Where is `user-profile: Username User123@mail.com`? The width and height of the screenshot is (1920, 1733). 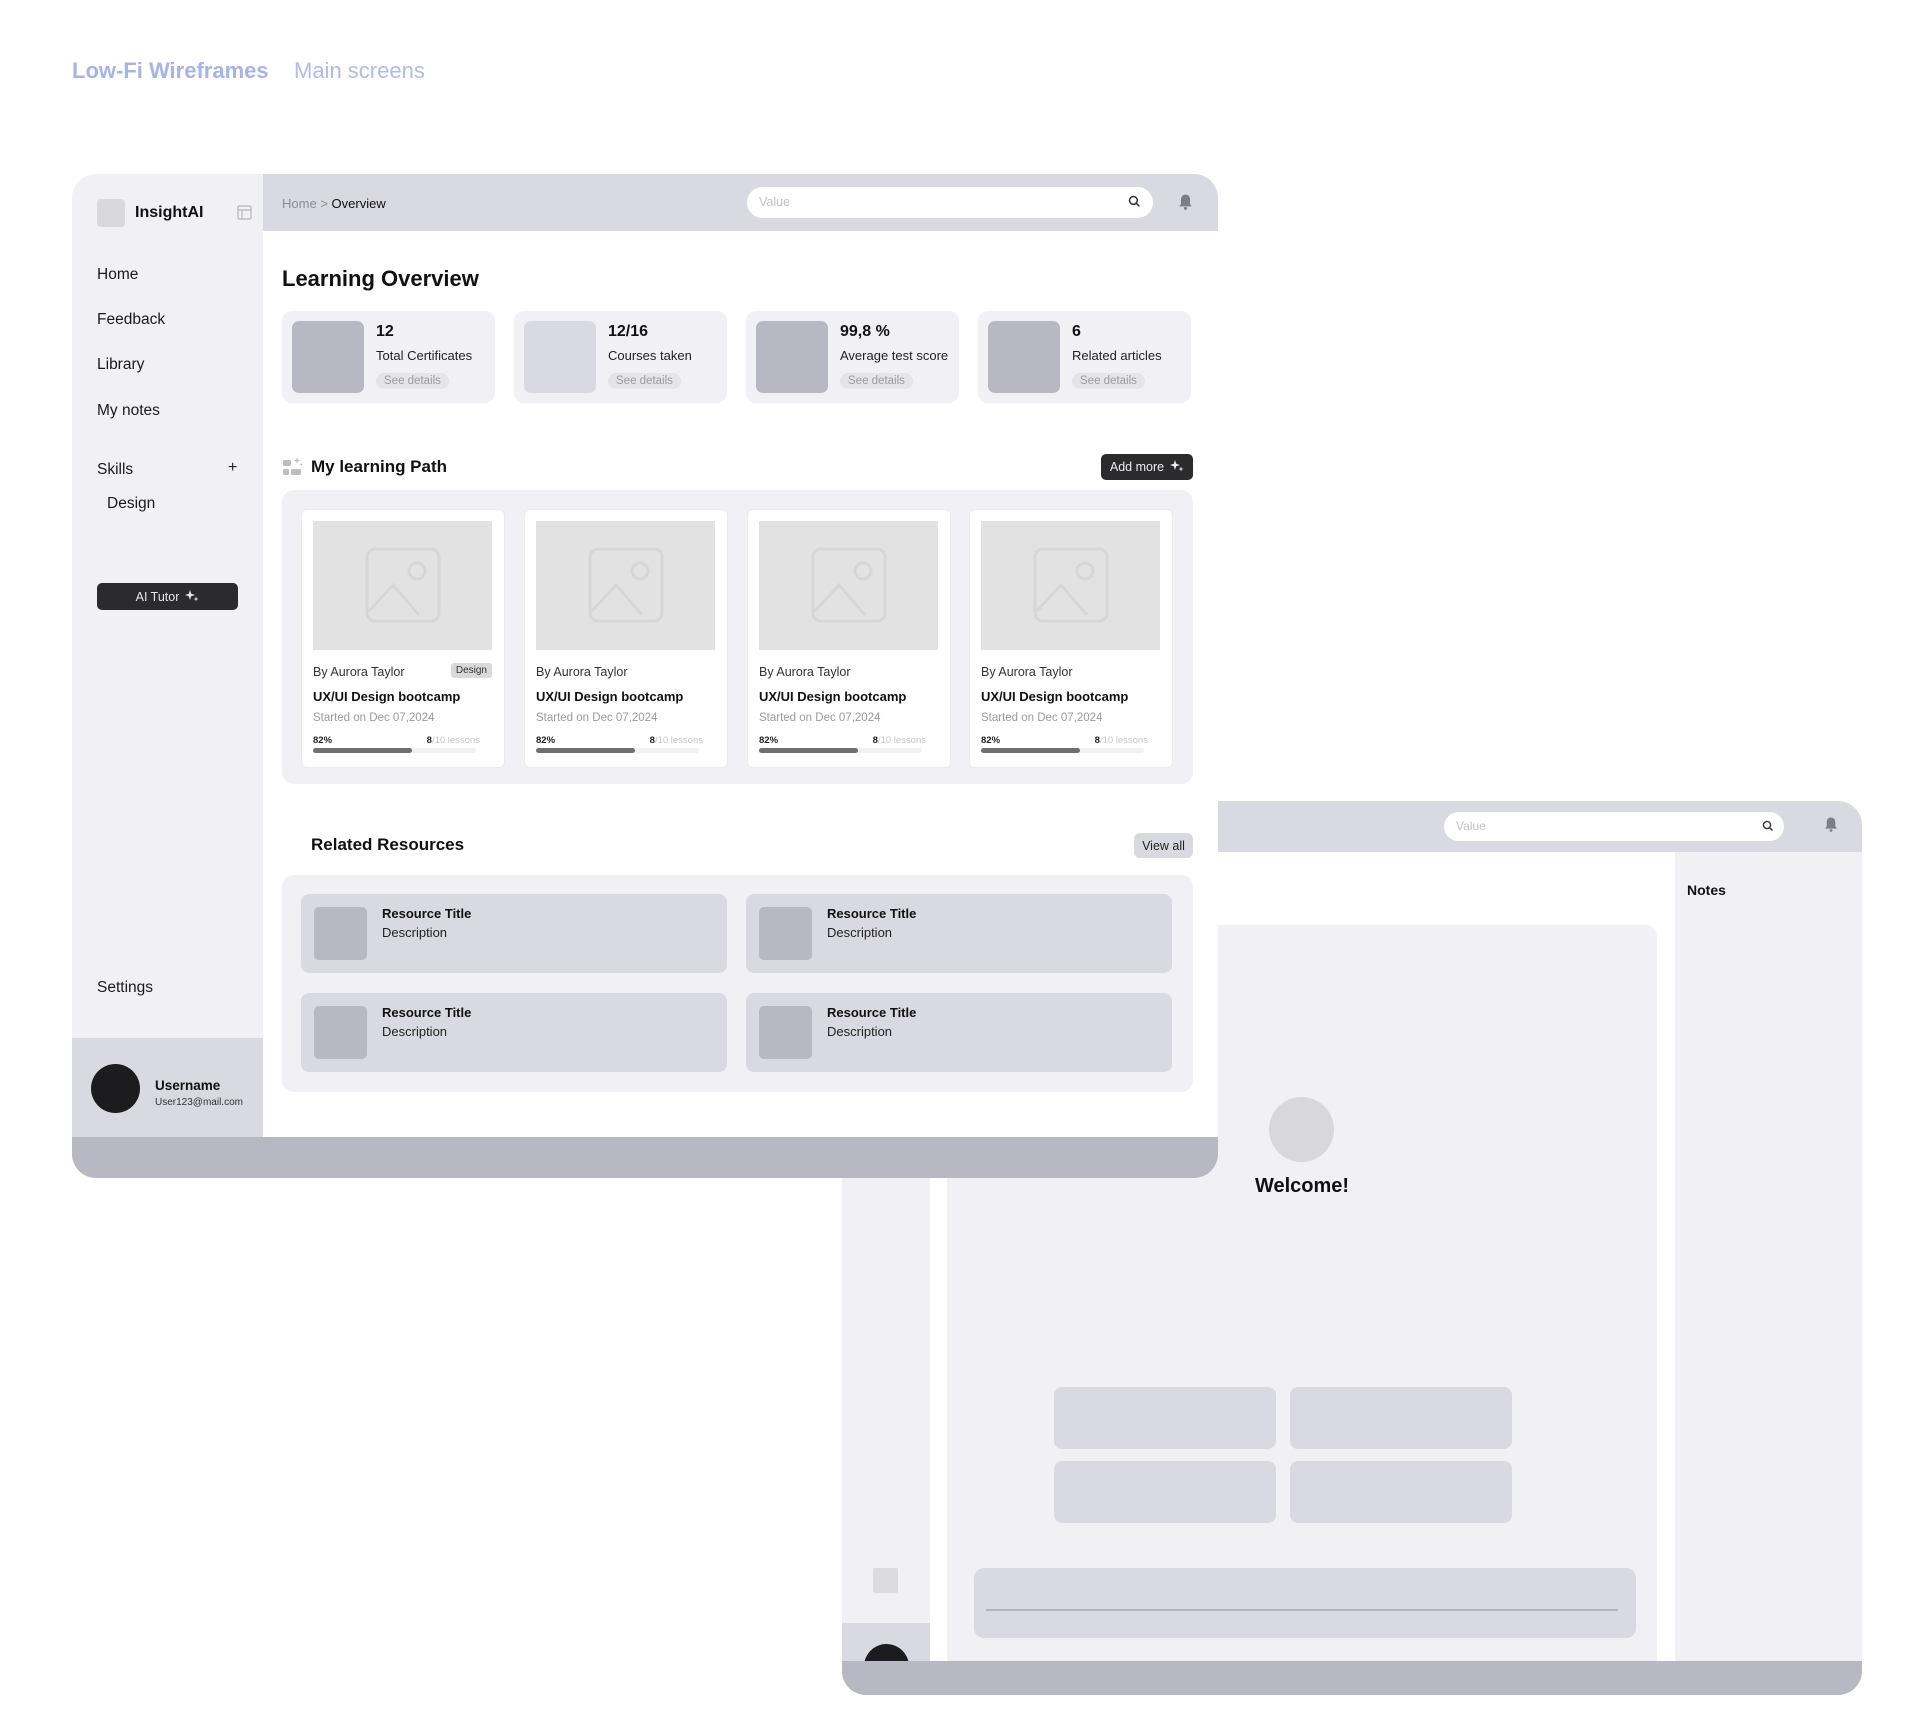 user-profile: Username User123@mail.com is located at coordinates (167, 1087).